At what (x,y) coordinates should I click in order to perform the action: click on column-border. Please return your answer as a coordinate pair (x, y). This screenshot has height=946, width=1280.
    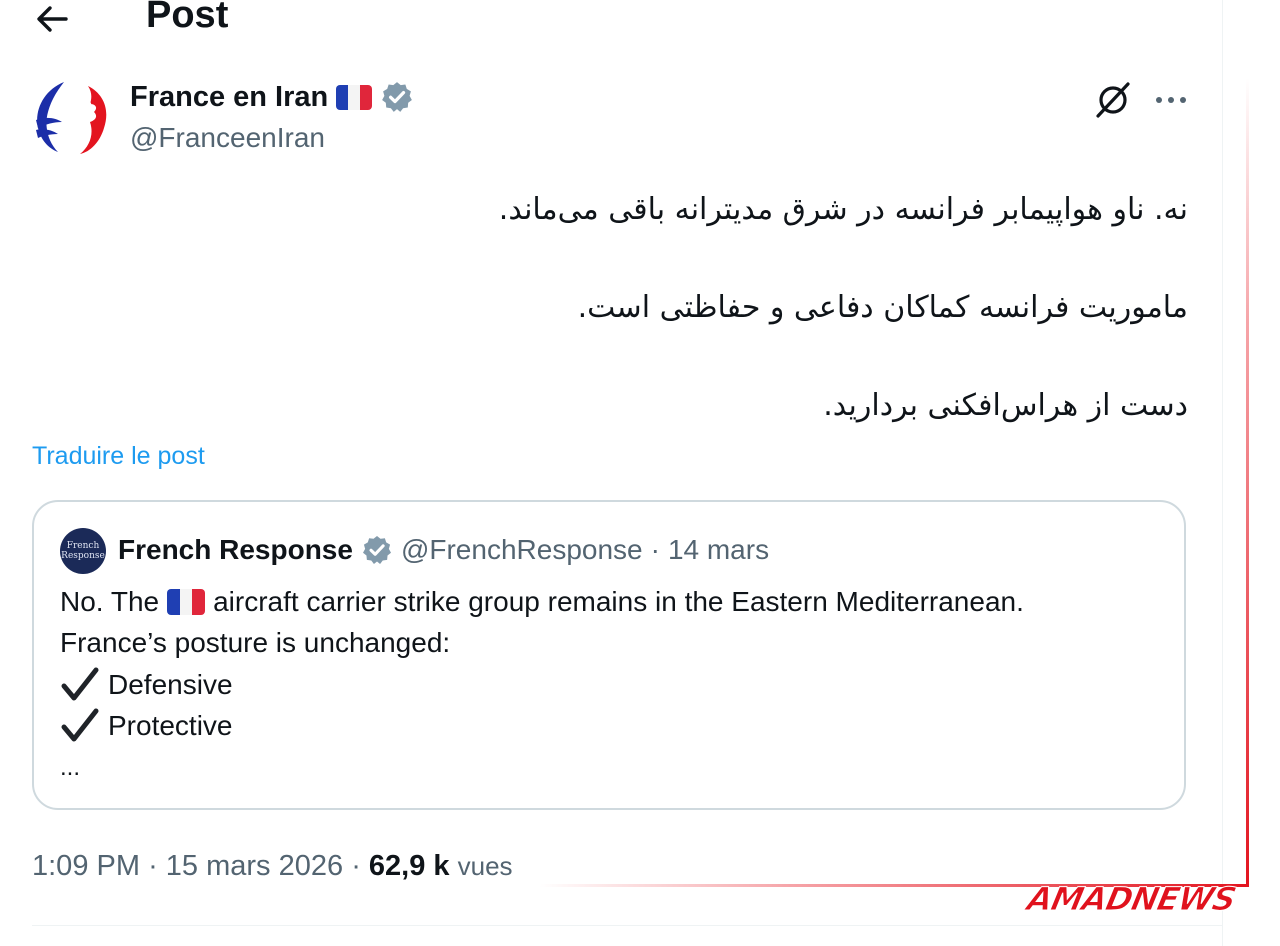
    Looking at the image, I should click on (1222, 473).